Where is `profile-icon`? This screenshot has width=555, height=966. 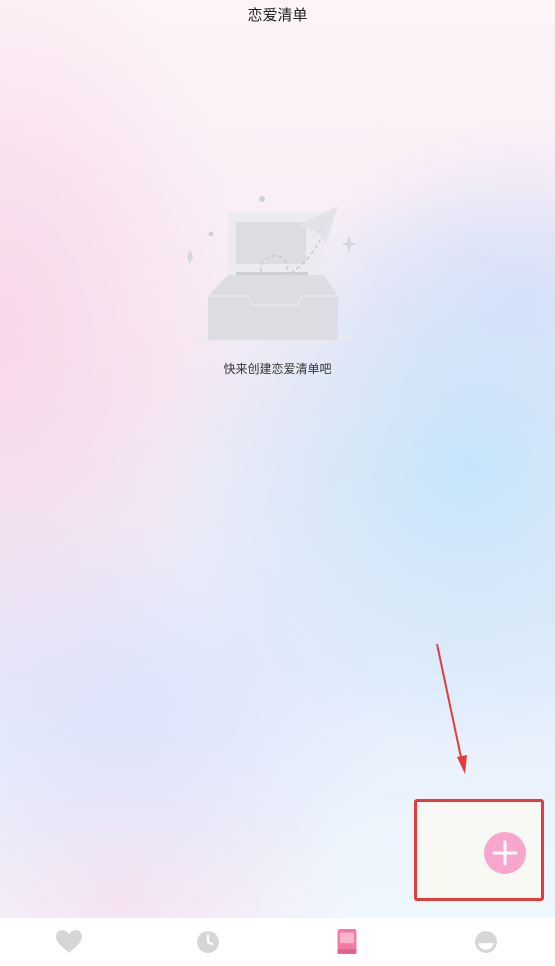
profile-icon is located at coordinates (485, 942).